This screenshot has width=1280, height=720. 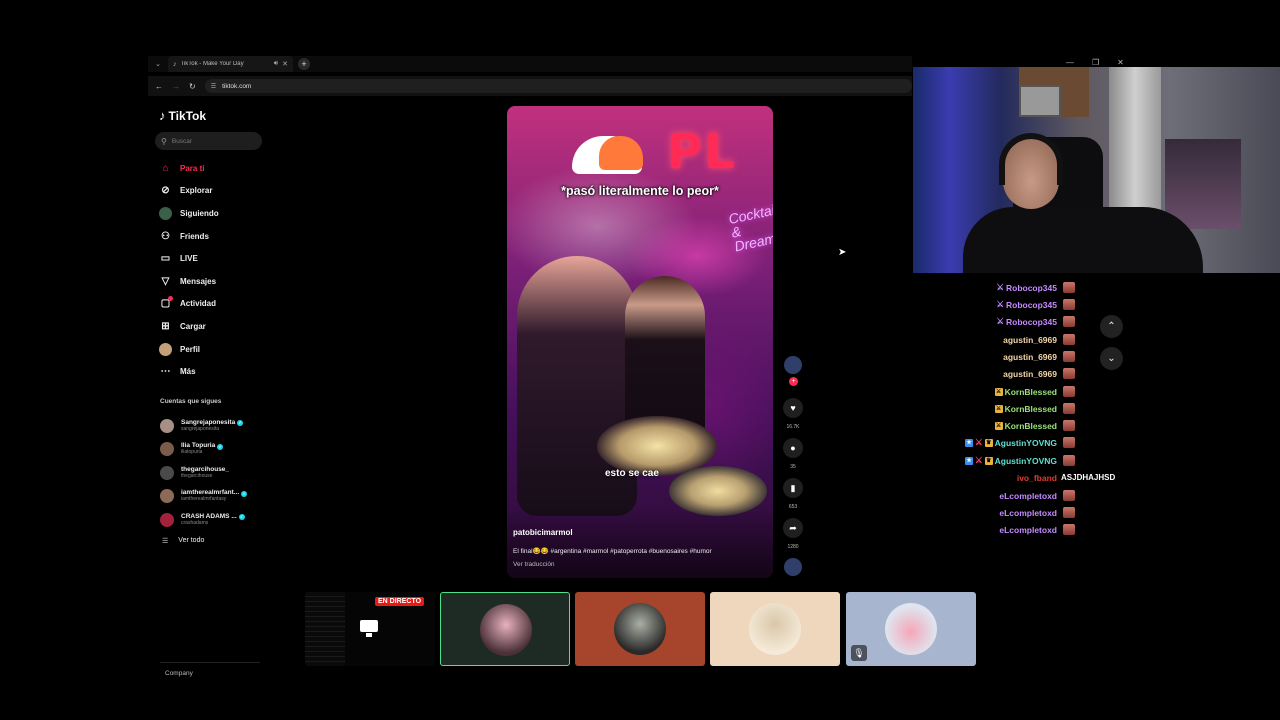 I want to click on muted-mic-icon: 🎙︎, so click(x=859, y=653).